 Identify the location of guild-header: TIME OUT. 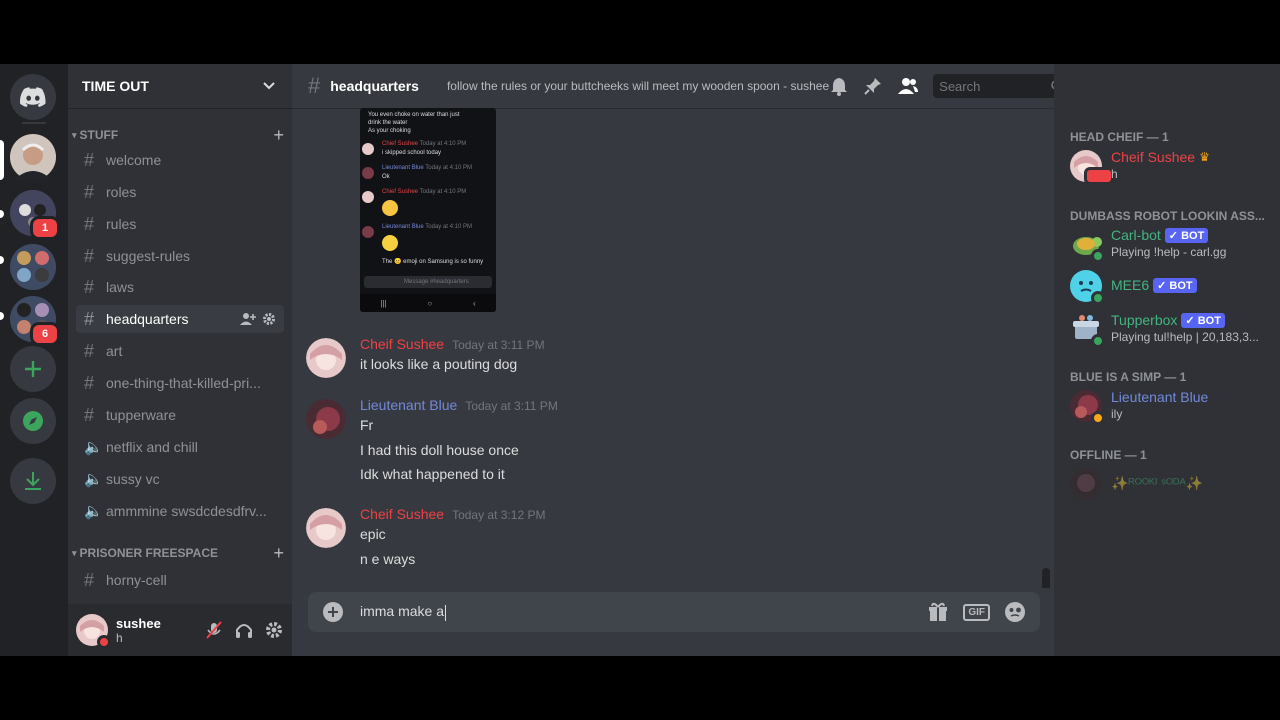
(180, 86).